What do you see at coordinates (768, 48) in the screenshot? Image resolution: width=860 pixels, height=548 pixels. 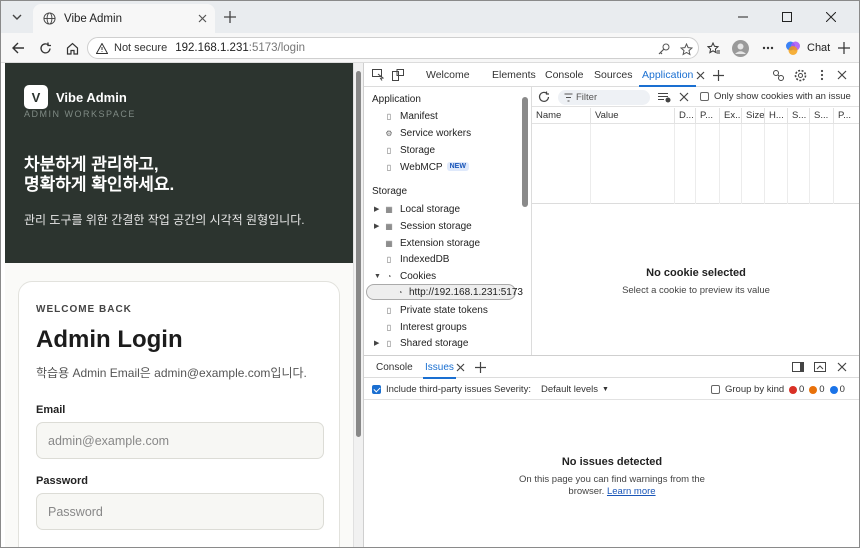 I see `more-menu-button` at bounding box center [768, 48].